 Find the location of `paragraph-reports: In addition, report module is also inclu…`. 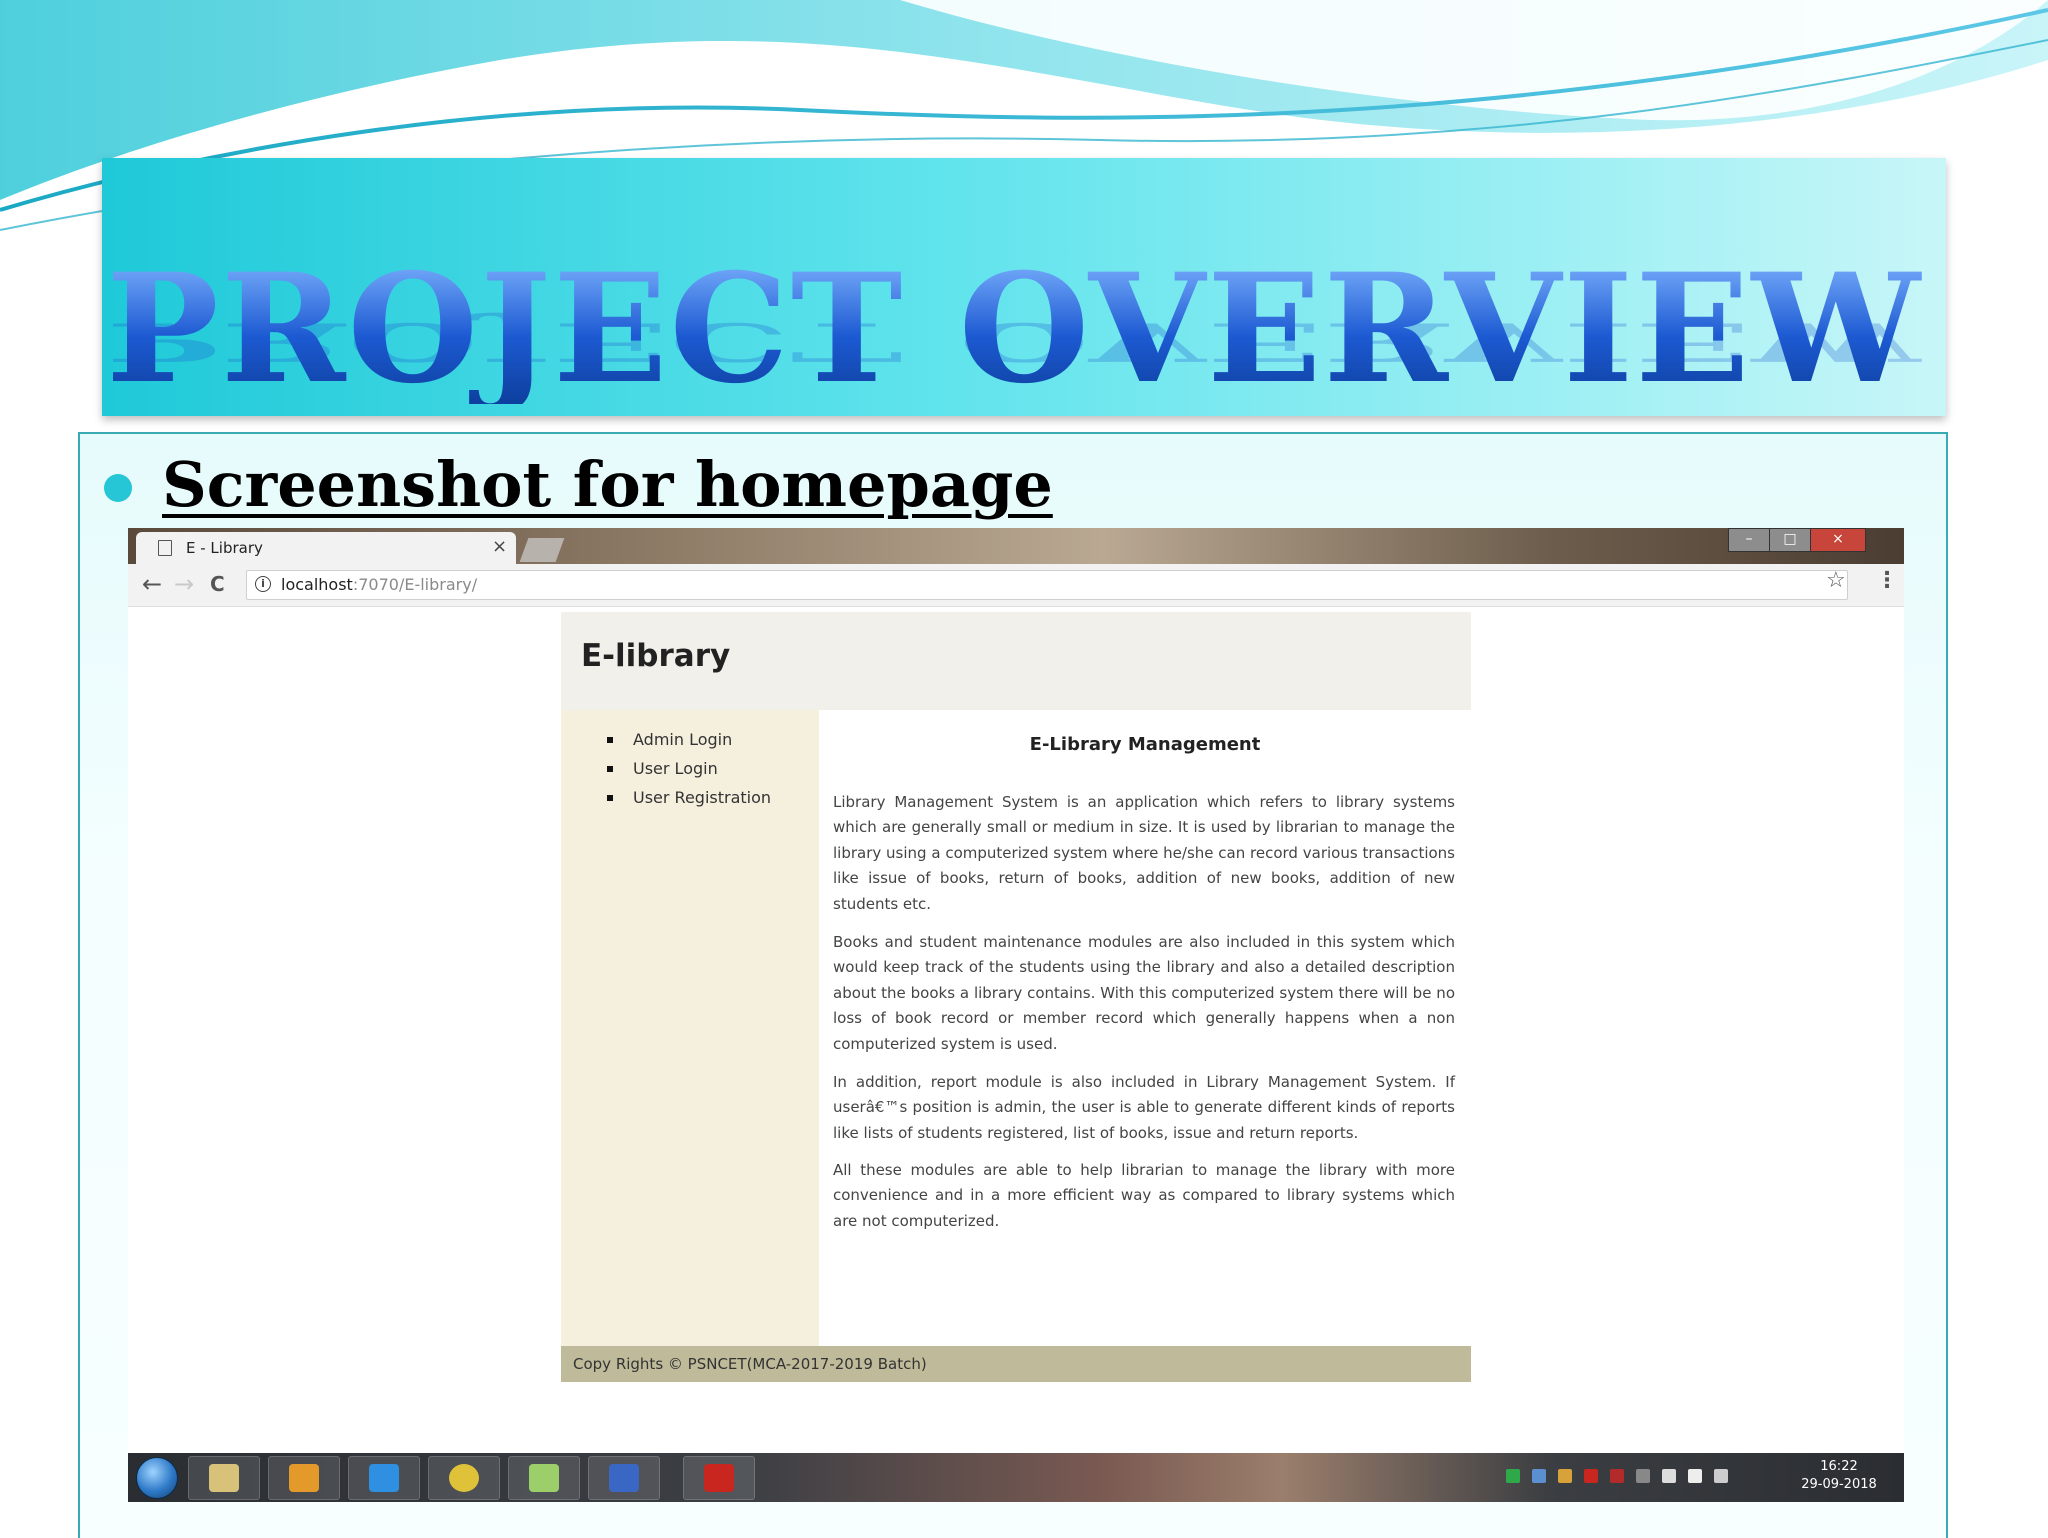

paragraph-reports: In addition, report module is also inclu… is located at coordinates (1144, 1107).